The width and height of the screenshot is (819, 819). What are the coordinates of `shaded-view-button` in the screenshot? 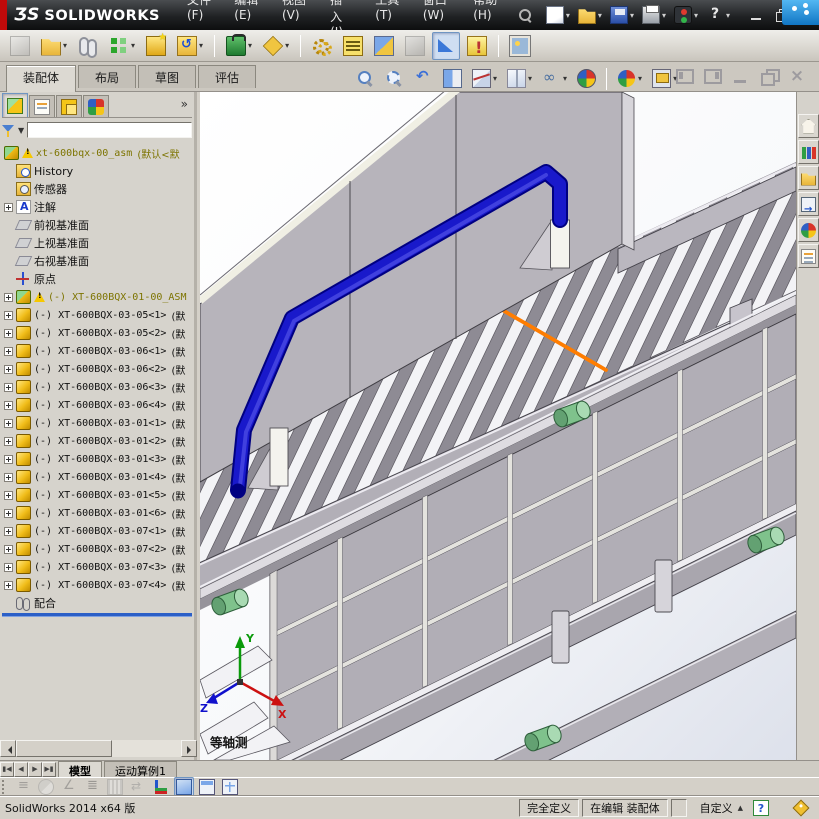 It's located at (184, 786).